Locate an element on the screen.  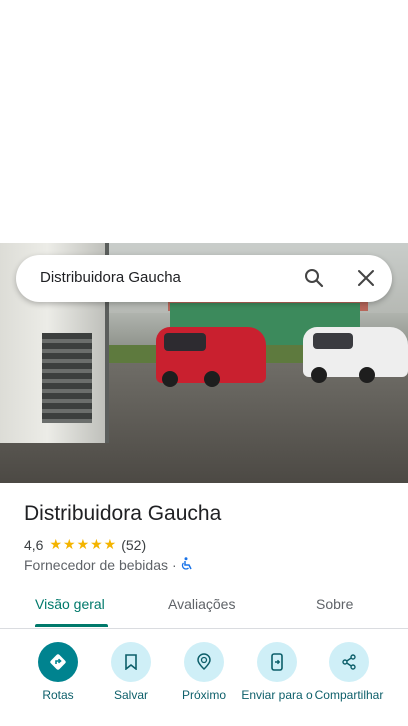
photo-red-car is located at coordinates (211, 357).